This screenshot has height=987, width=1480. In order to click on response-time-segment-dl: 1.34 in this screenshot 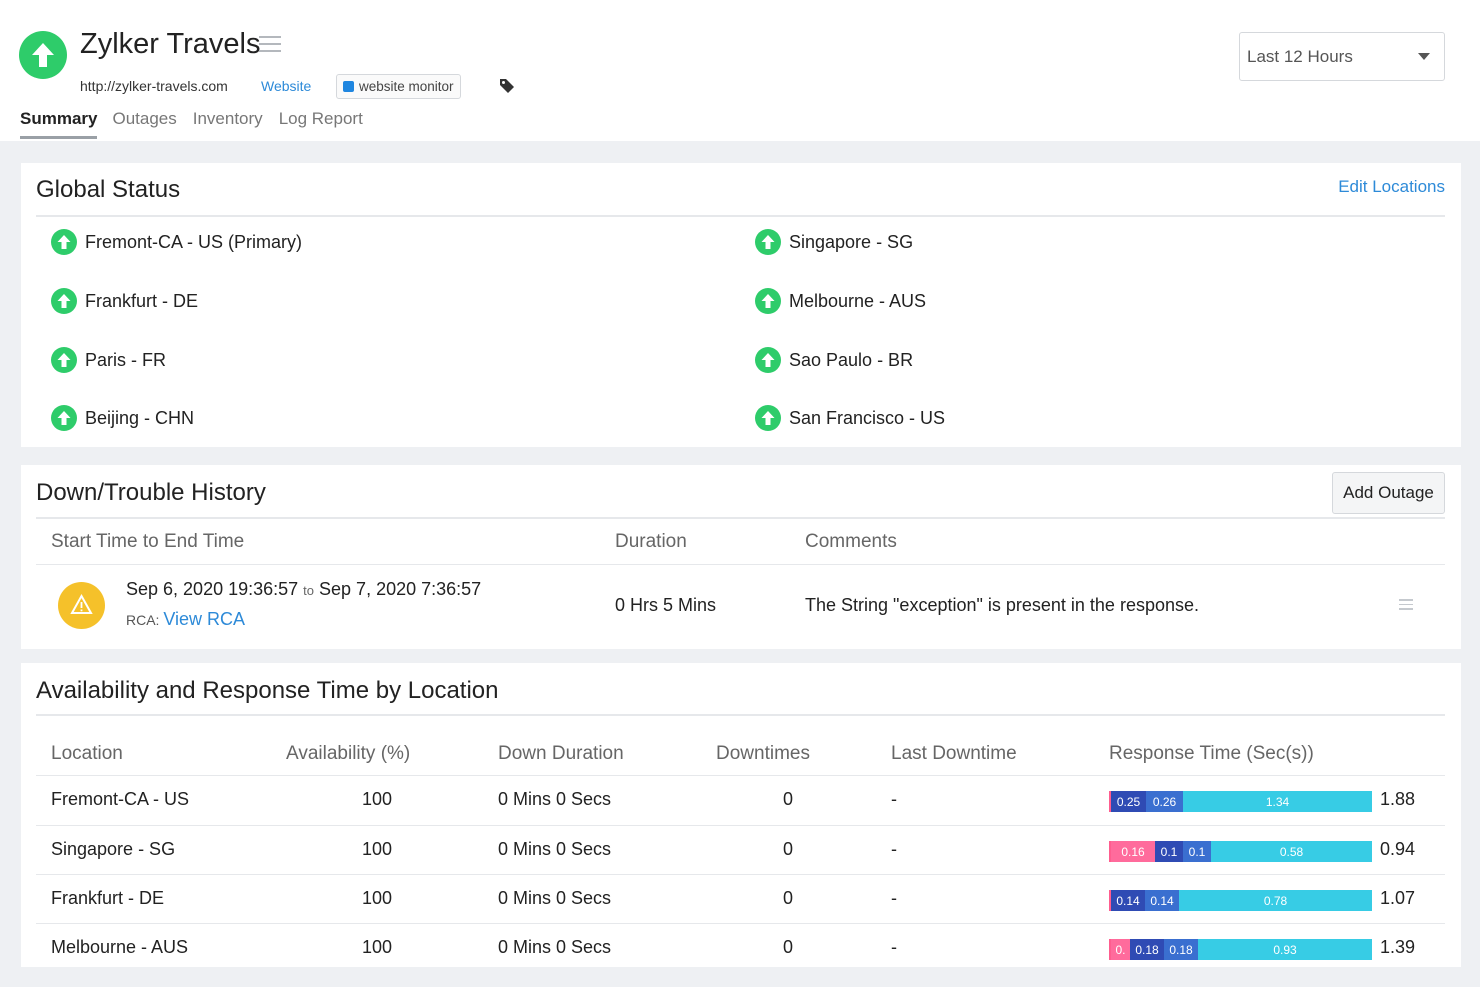, I will do `click(1277, 801)`.